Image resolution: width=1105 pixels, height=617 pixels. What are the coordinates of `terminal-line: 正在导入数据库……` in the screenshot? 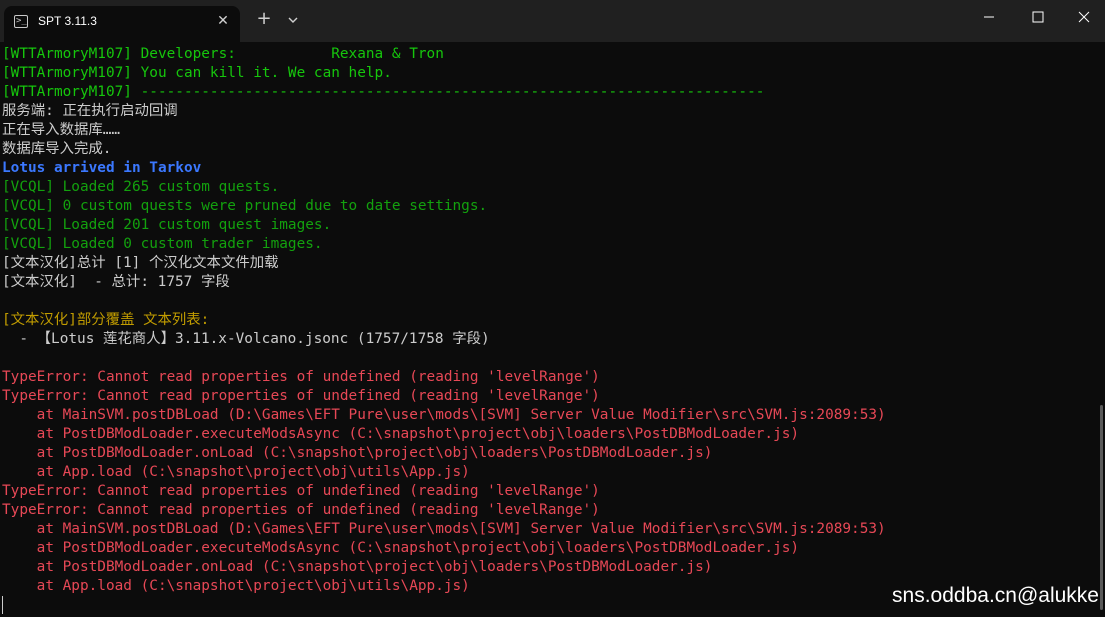 It's located at (61, 130).